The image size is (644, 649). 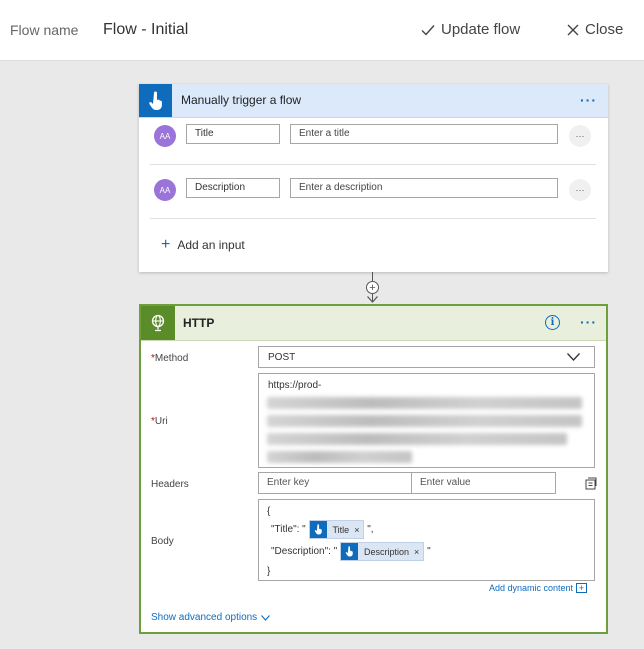 I want to click on header-key-input: Enter key, so click(x=335, y=483).